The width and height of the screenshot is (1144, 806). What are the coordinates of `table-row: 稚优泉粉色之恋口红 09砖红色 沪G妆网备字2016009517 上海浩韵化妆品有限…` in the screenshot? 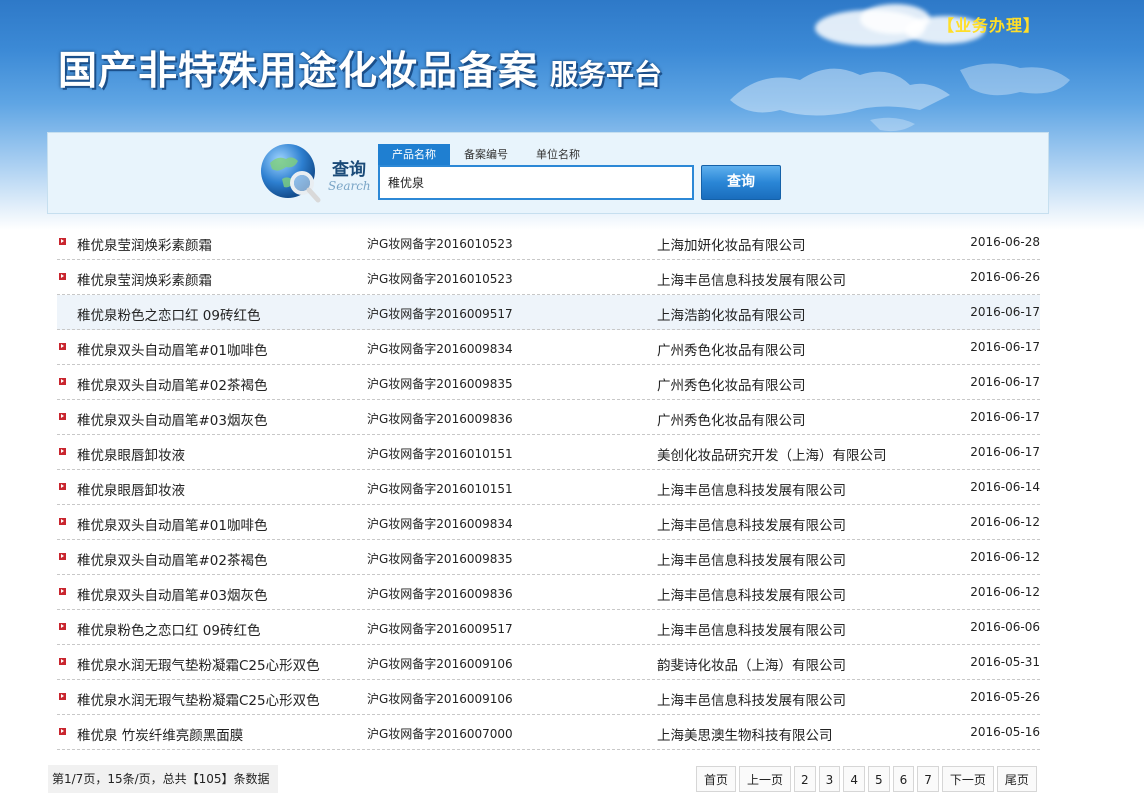 It's located at (548, 312).